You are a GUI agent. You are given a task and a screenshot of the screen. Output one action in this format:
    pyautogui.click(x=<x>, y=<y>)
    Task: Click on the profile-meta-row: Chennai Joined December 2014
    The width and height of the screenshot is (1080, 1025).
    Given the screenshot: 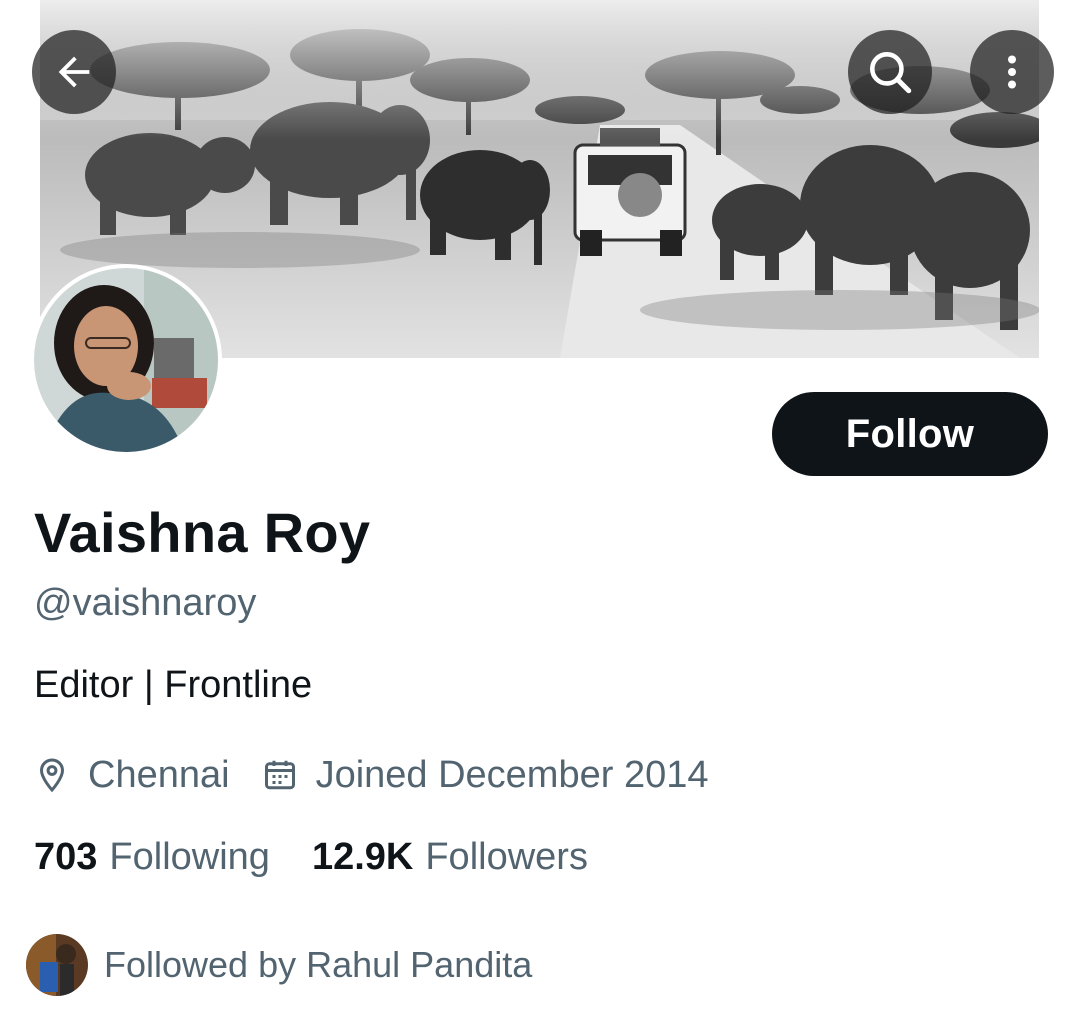 What is the action you would take?
    pyautogui.click(x=371, y=775)
    